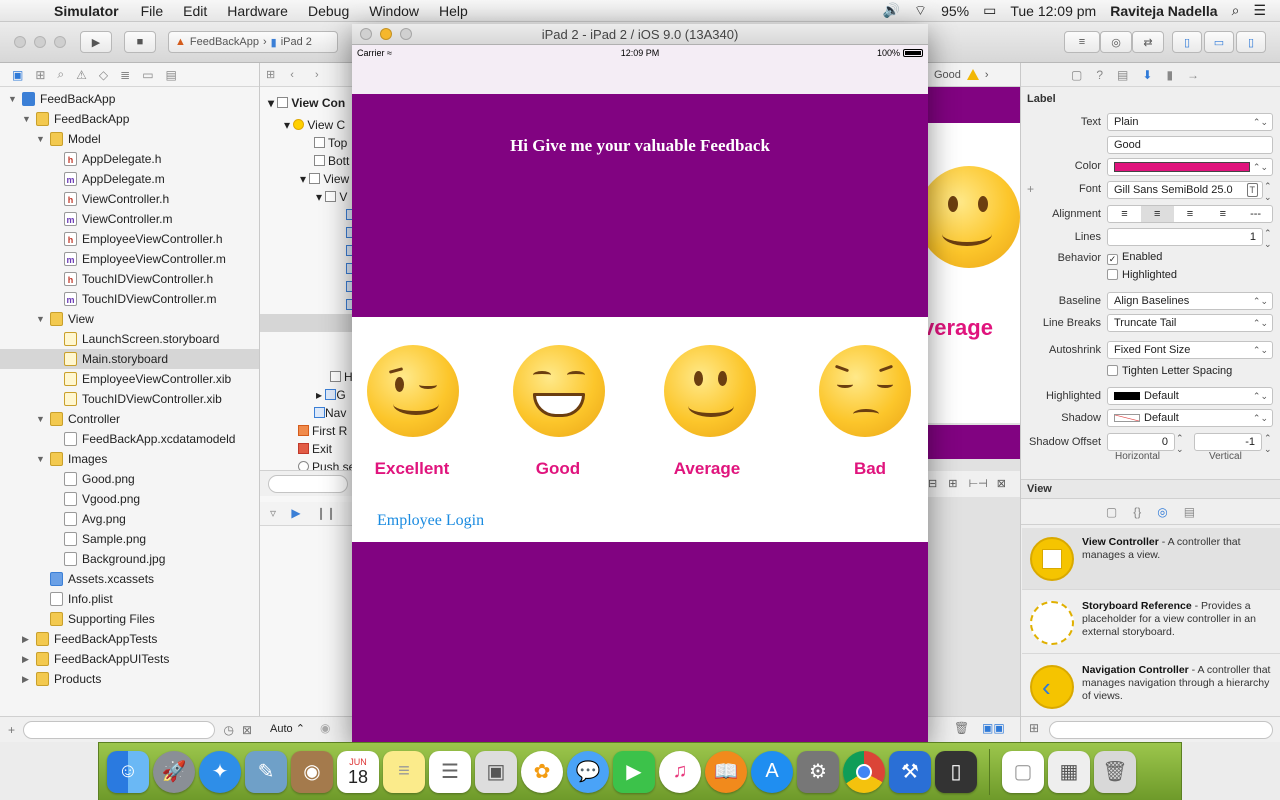 The image size is (1280, 800). What do you see at coordinates (129, 659) in the screenshot?
I see `navigator-item: ▶ FeedBackAppUITests` at bounding box center [129, 659].